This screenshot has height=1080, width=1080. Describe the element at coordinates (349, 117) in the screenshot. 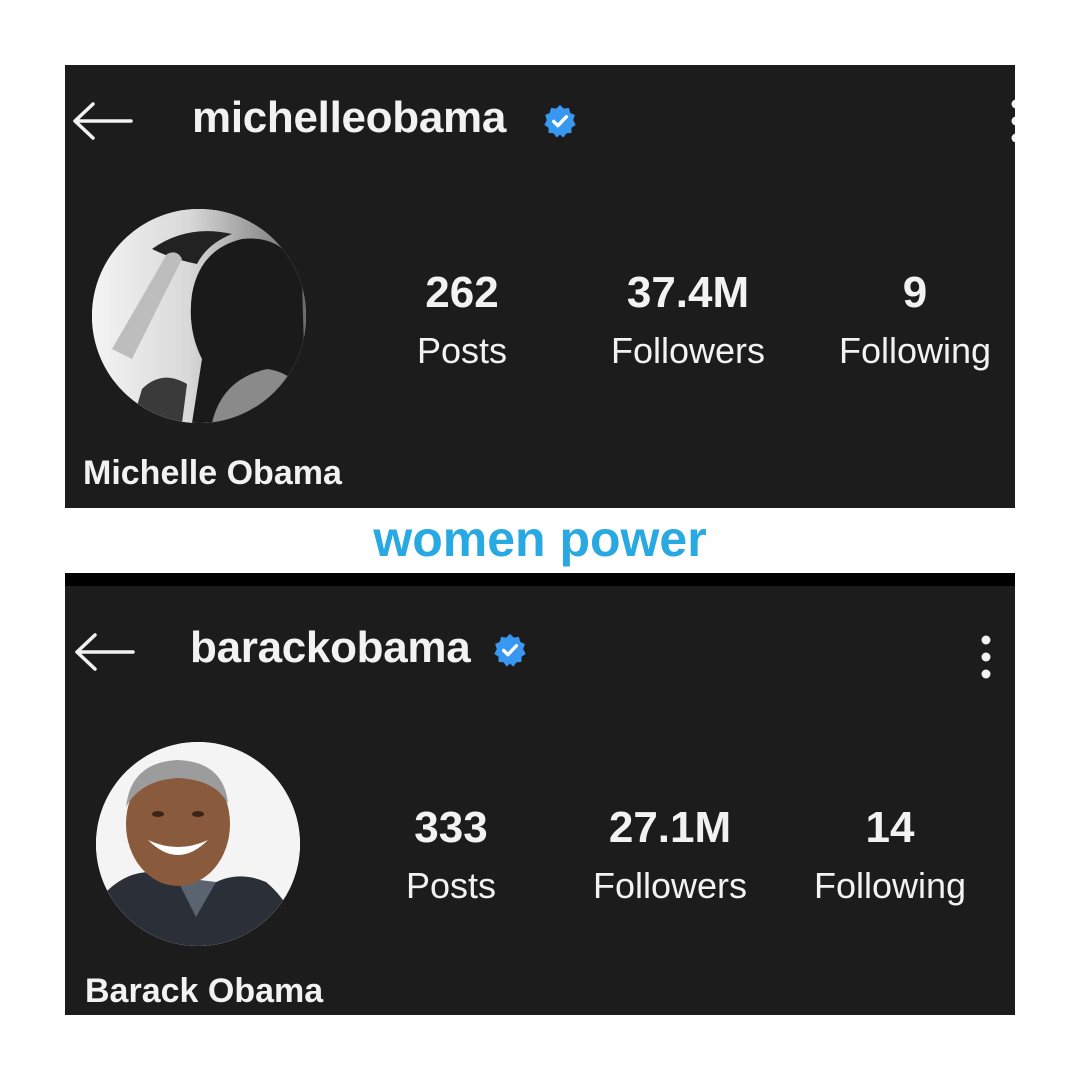

I see `profile-handle: michelleobama` at that location.